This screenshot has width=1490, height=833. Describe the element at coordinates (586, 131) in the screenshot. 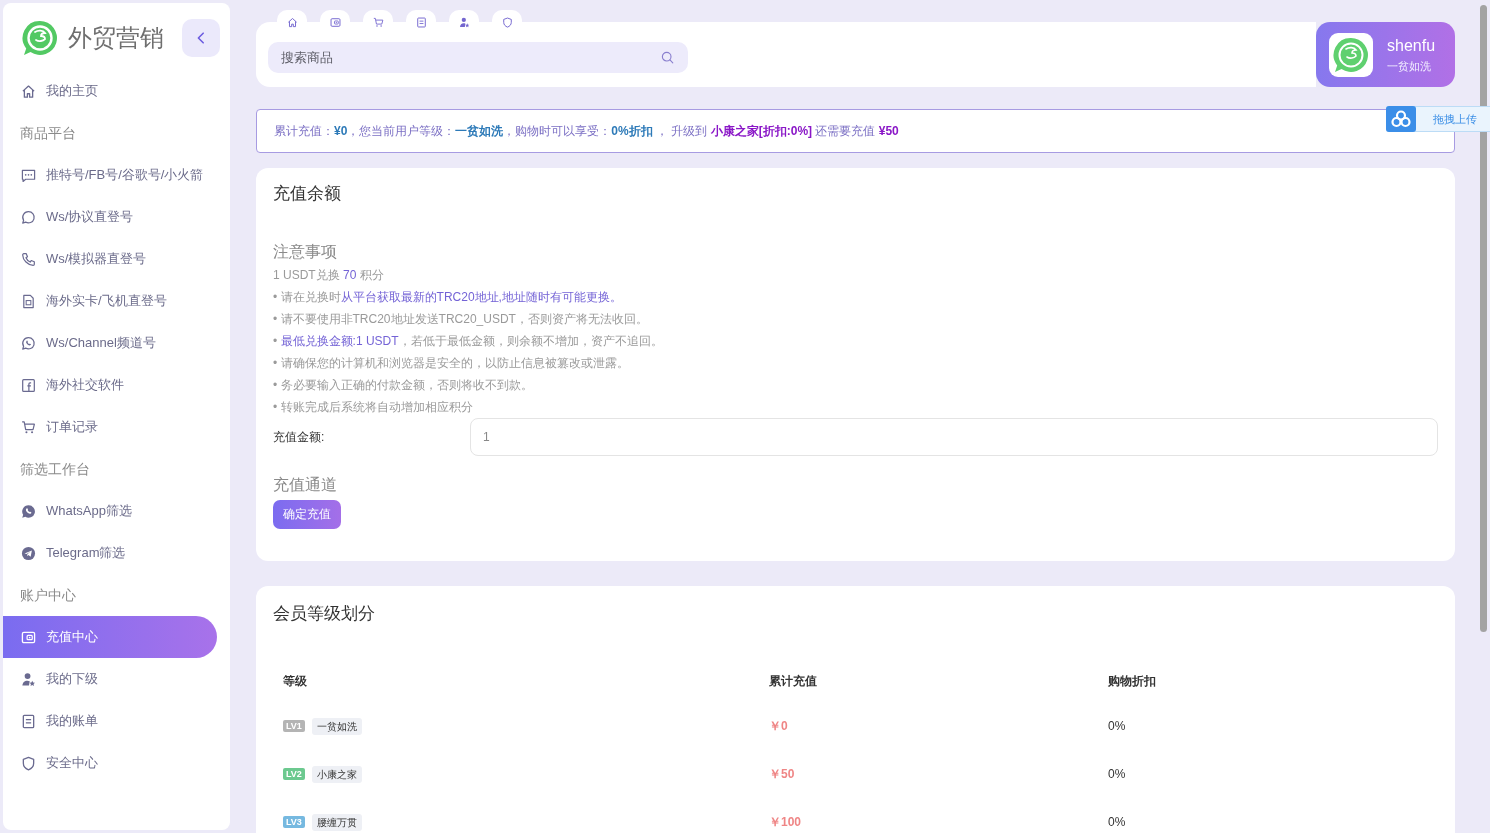

I see `notice-text: 累计充值：¥0，您当前用户等级：一贫如洗，购物时可以享受：0%折扣 ， 升级到 小康之家[折扣:0%] 还需要充值 ¥50` at that location.